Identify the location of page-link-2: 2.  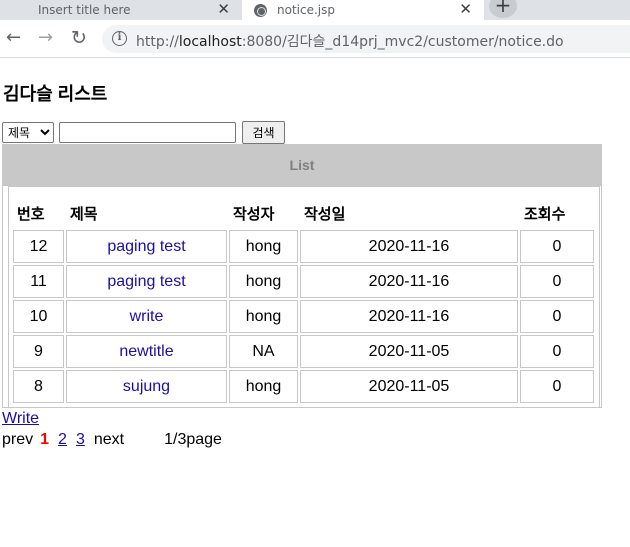
(62, 440).